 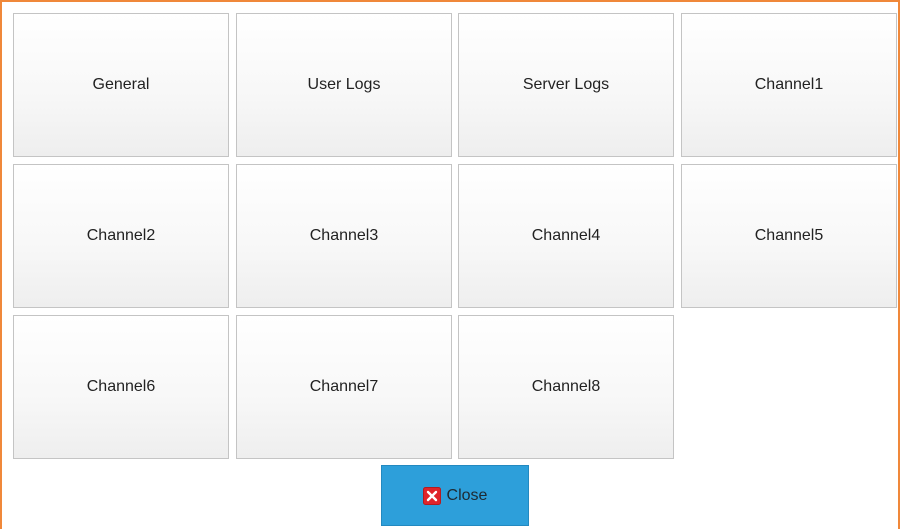 I want to click on tile-channel3: Channel3, so click(x=344, y=236).